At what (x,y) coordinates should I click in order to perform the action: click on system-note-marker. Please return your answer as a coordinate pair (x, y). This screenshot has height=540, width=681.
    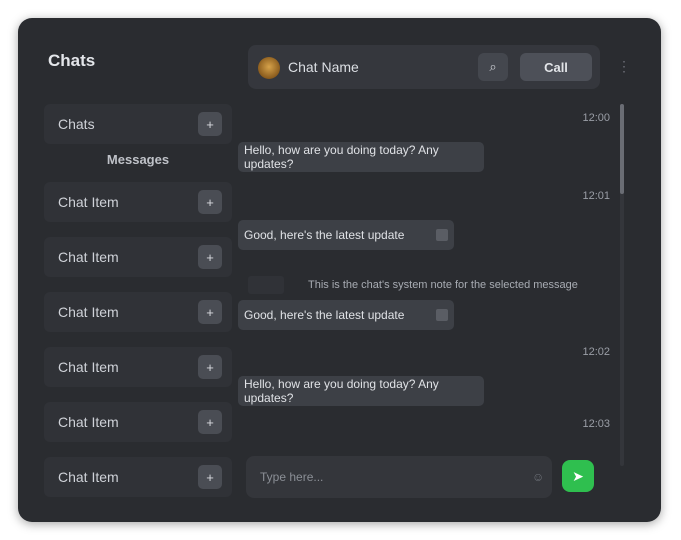
    Looking at the image, I should click on (266, 285).